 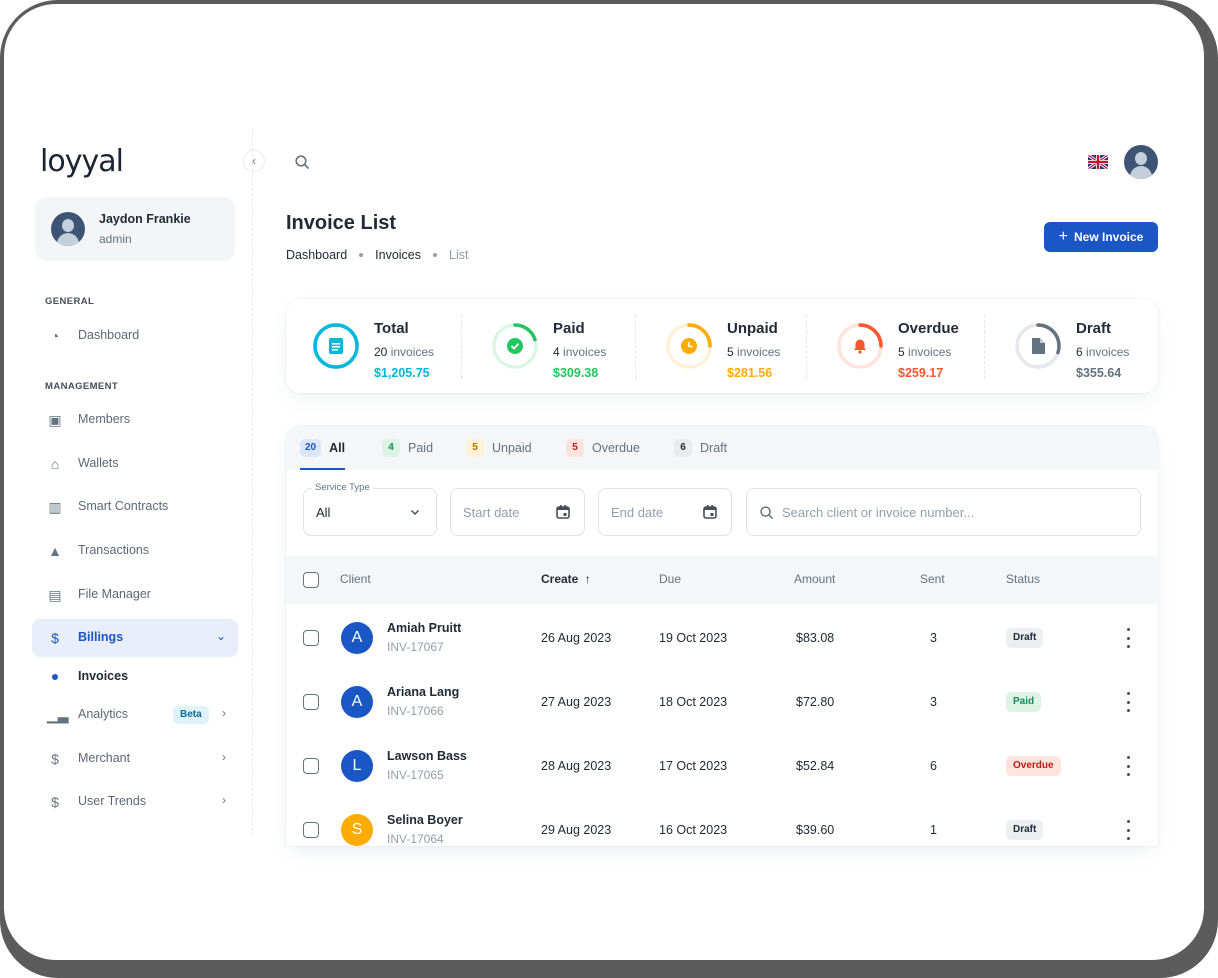 What do you see at coordinates (357, 830) in the screenshot?
I see `client-avatar: S` at bounding box center [357, 830].